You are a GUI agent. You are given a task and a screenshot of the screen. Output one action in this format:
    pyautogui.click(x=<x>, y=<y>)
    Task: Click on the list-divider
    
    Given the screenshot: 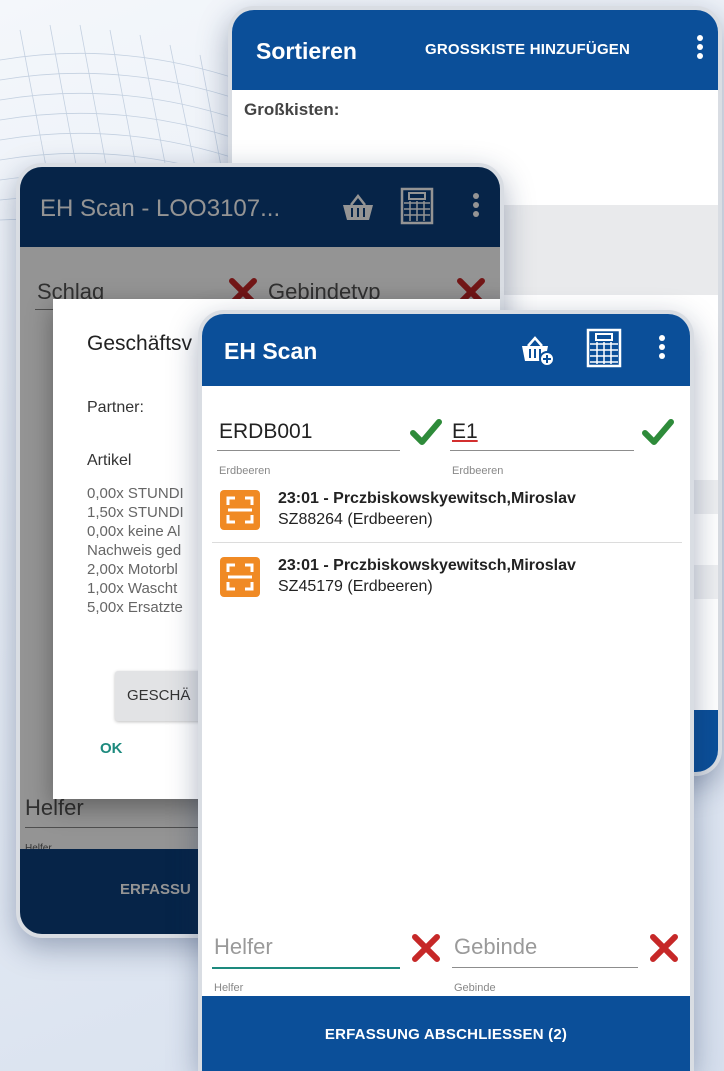 What is the action you would take?
    pyautogui.click(x=447, y=542)
    